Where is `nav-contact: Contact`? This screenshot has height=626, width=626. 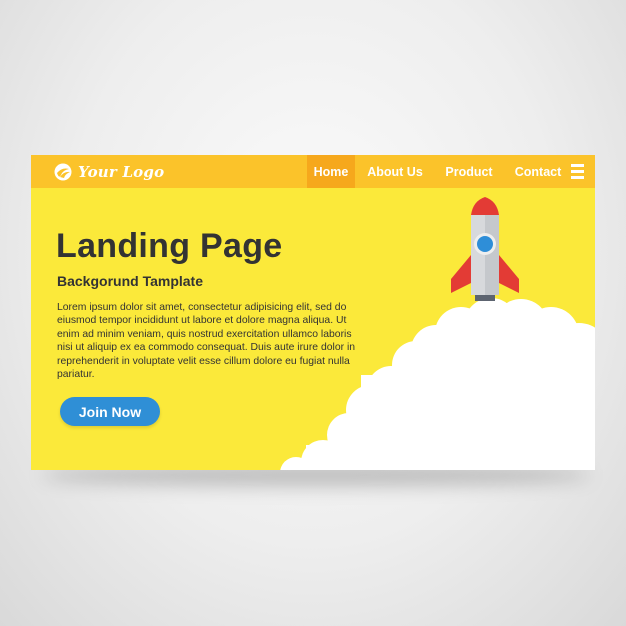 nav-contact: Contact is located at coordinates (538, 171).